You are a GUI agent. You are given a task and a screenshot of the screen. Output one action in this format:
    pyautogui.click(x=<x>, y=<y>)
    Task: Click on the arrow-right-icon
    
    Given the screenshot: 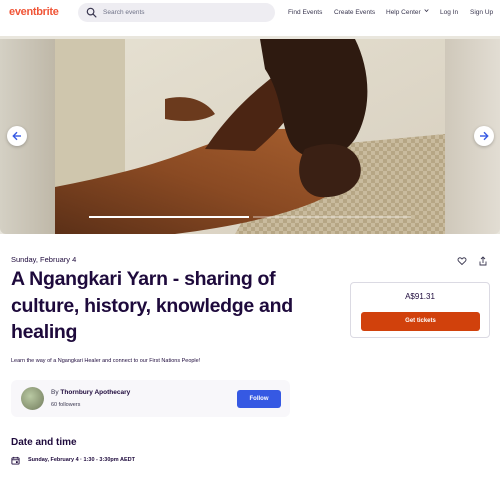 What is the action you would take?
    pyautogui.click(x=484, y=136)
    